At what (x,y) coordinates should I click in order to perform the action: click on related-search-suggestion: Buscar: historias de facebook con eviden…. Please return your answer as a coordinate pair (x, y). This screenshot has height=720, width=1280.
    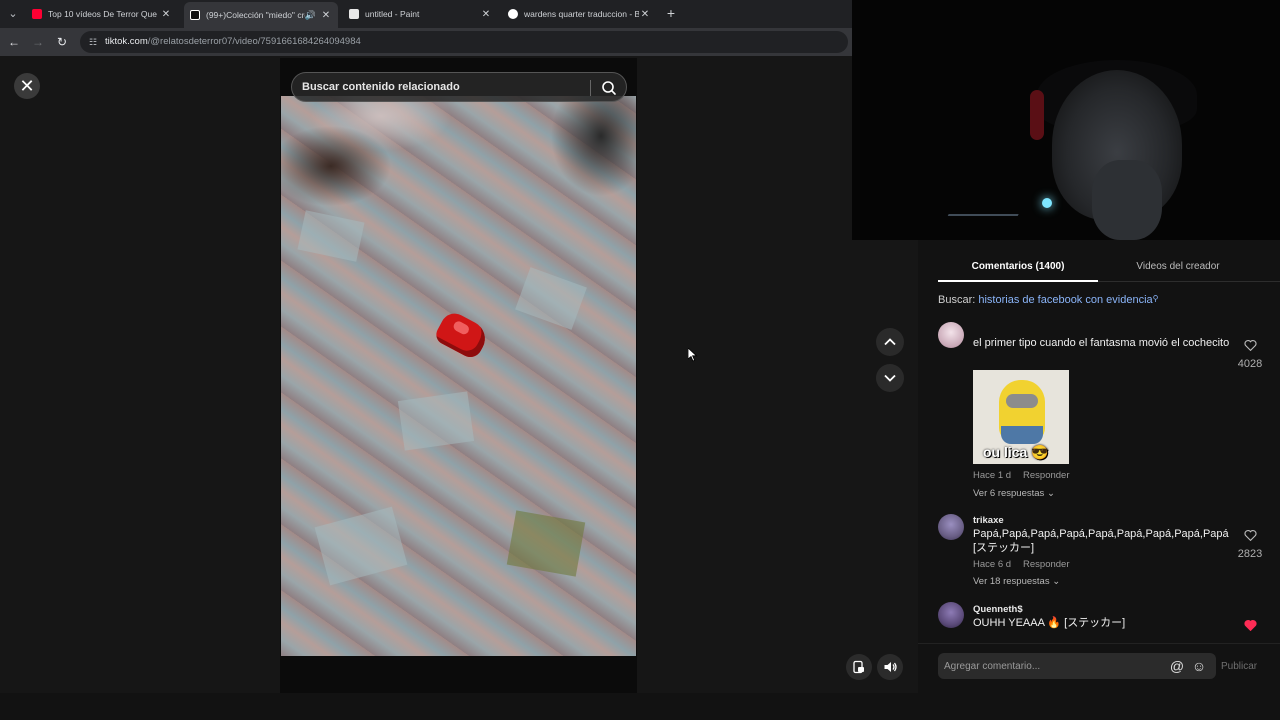
    Looking at the image, I should click on (1048, 300).